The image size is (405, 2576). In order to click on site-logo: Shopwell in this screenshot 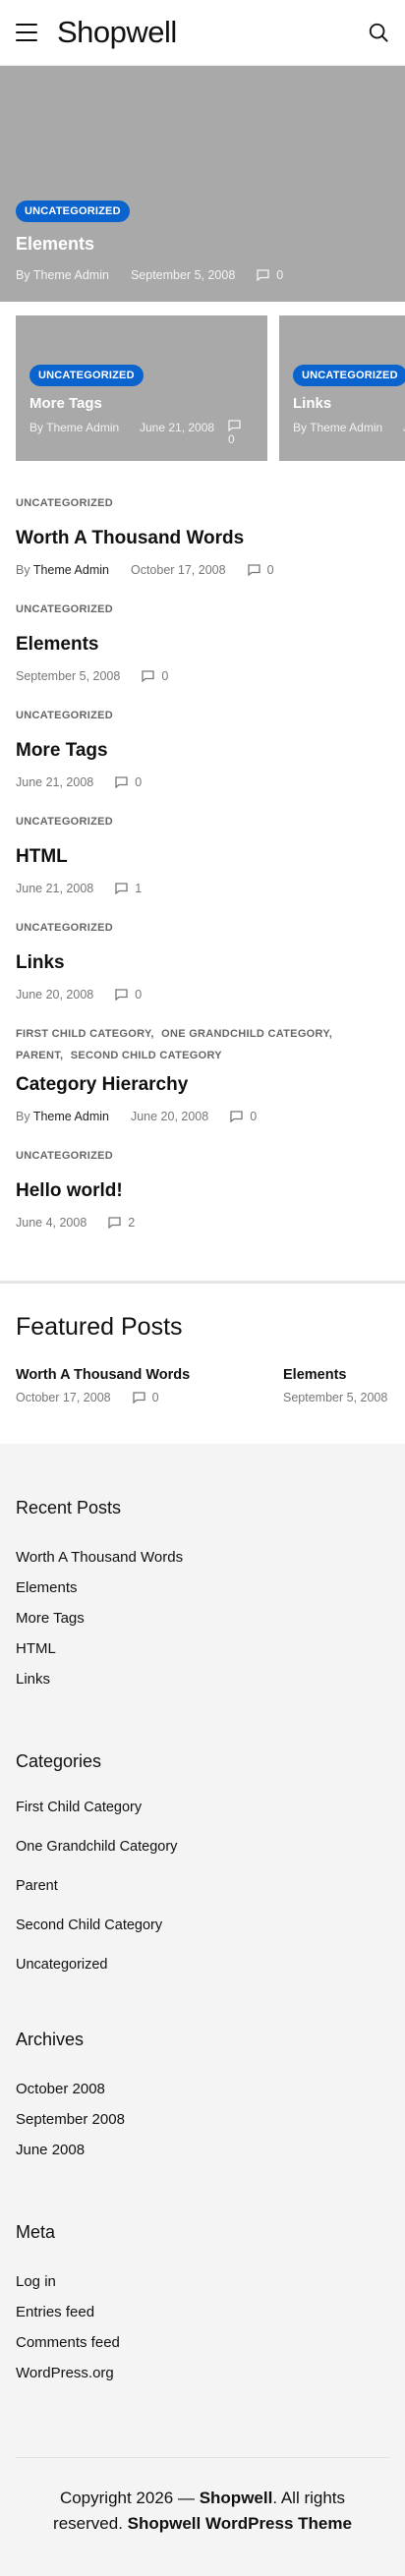, I will do `click(117, 32)`.